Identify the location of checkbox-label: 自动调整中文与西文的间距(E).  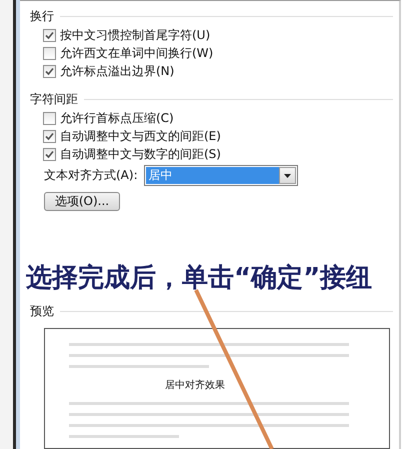
(140, 136).